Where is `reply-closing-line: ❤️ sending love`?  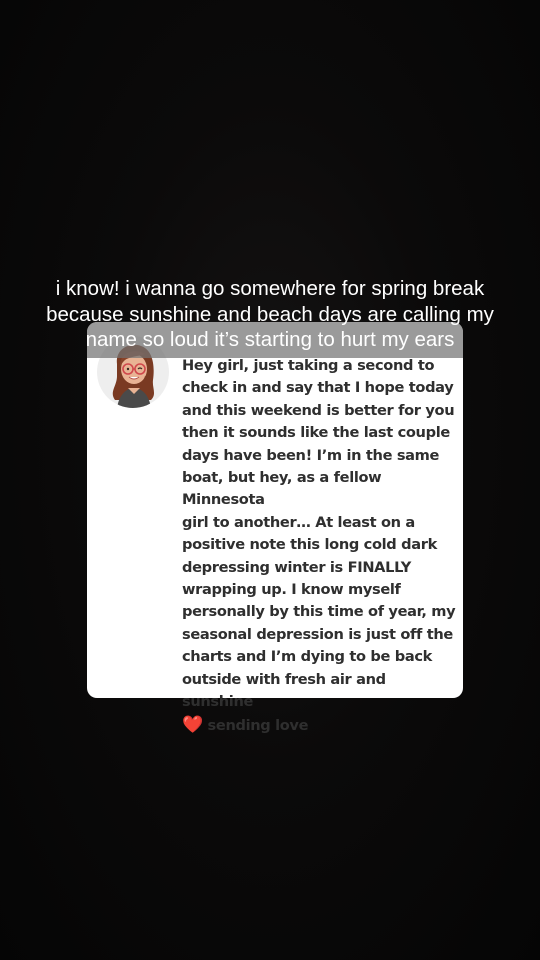 reply-closing-line: ❤️ sending love is located at coordinates (245, 724).